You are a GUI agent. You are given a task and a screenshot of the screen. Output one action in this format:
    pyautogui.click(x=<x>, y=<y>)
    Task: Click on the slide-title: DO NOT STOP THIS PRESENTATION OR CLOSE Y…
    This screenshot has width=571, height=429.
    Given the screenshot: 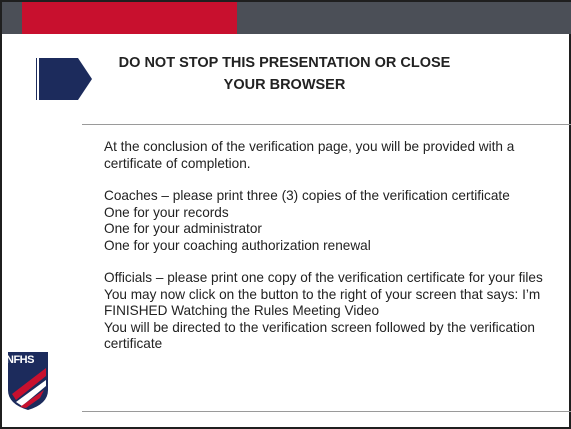 What is the action you would take?
    pyautogui.click(x=284, y=74)
    